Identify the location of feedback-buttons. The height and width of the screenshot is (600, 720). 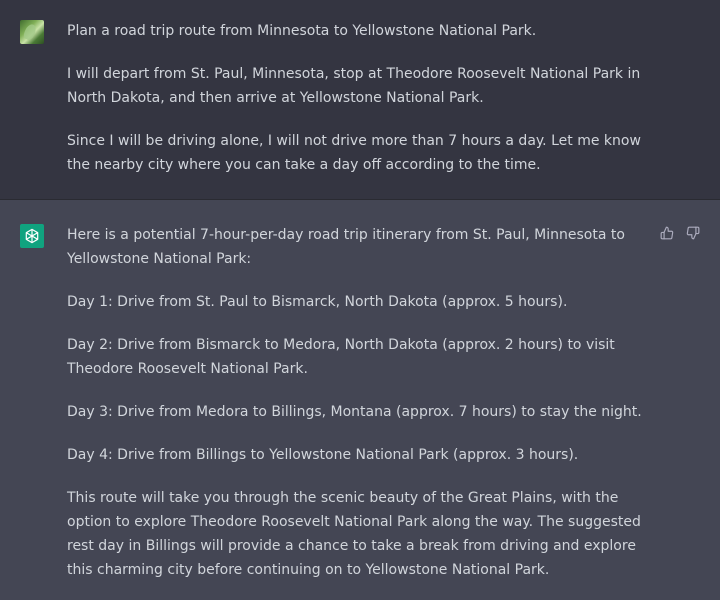
(680, 233).